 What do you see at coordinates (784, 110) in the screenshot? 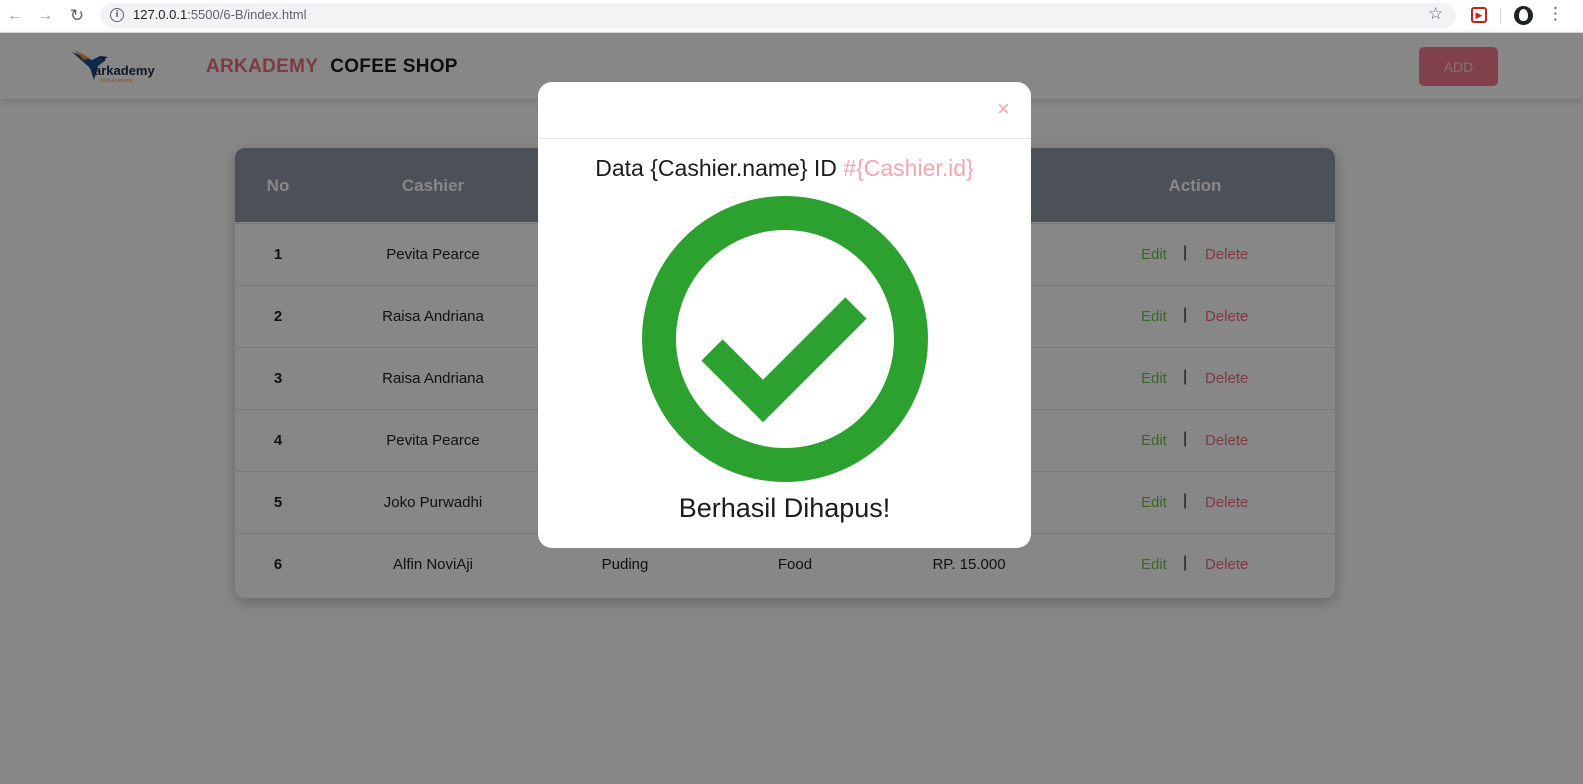
I see `modal-header: ×` at bounding box center [784, 110].